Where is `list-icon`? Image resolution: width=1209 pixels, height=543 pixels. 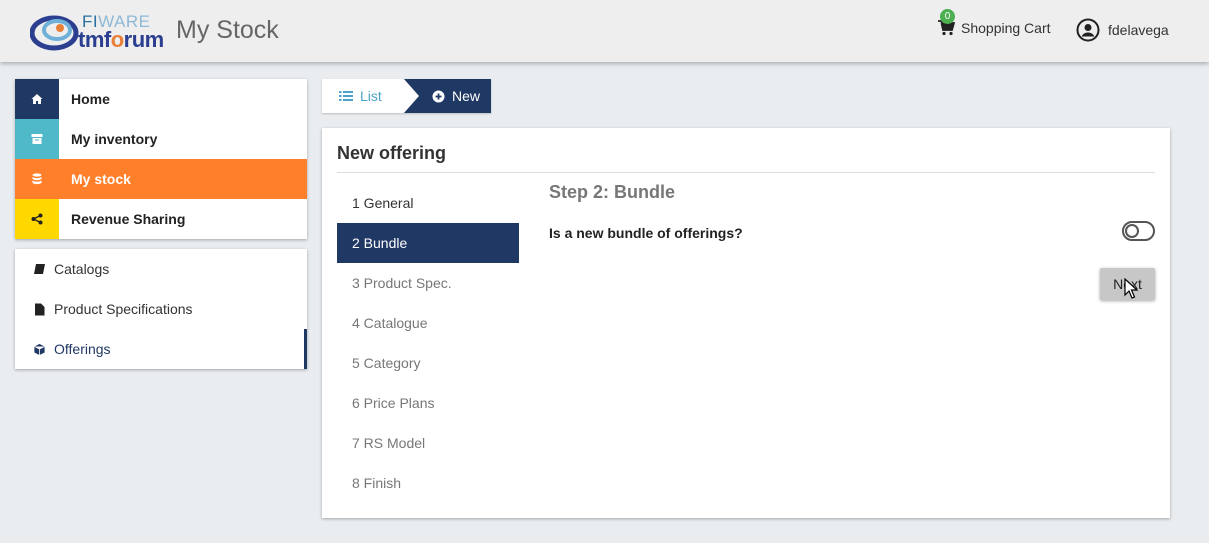 list-icon is located at coordinates (346, 96).